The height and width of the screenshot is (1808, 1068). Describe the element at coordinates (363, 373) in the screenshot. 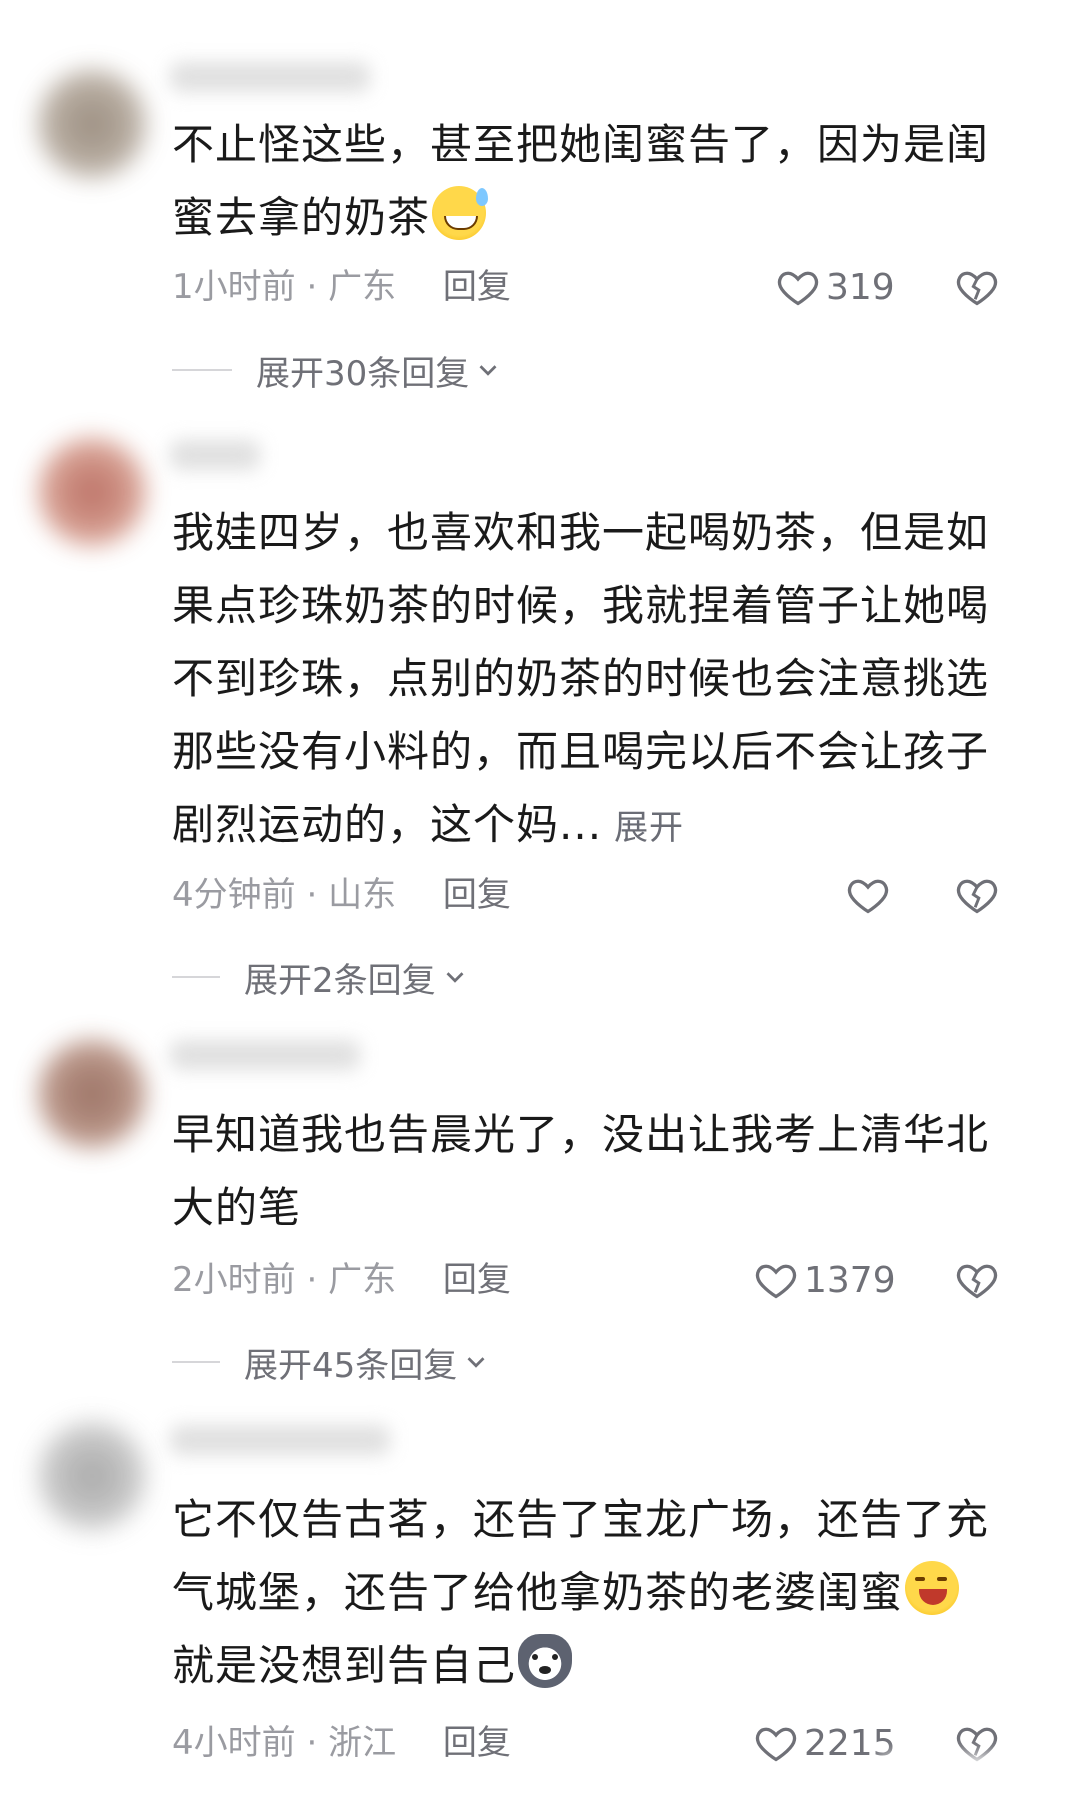

I see `expand-replies-label: 展开30条回复` at that location.